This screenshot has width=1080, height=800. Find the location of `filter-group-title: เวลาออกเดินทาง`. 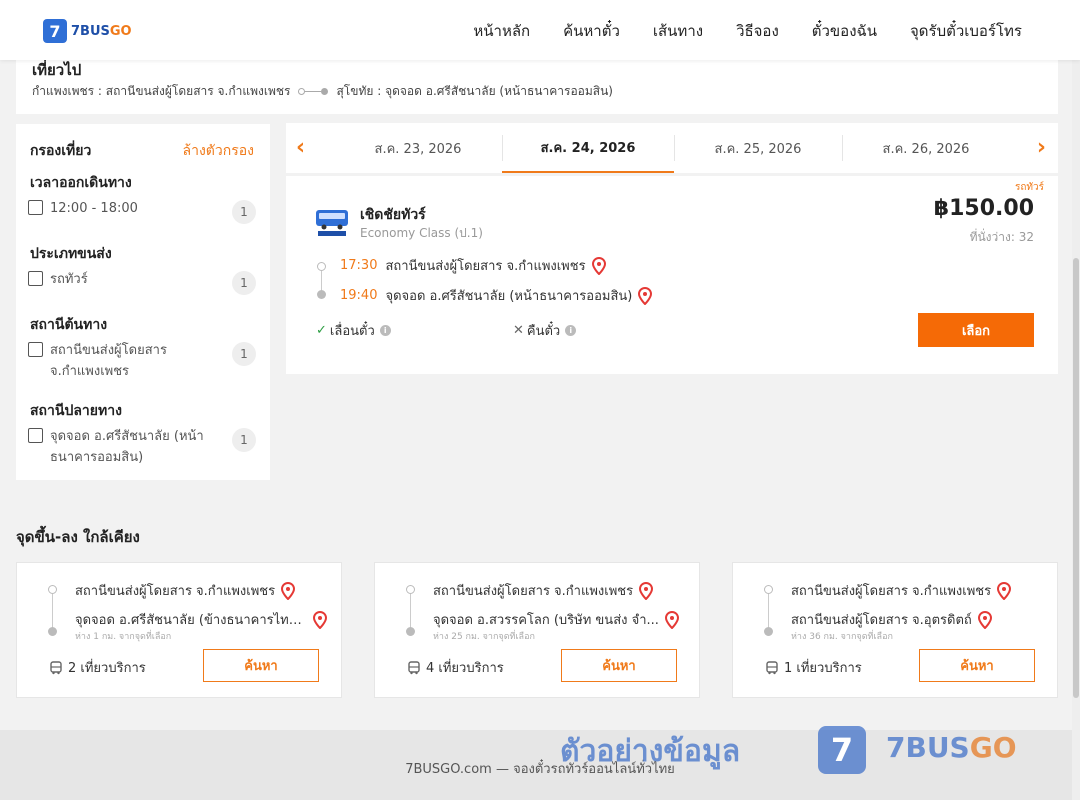

filter-group-title: เวลาออกเดินทาง is located at coordinates (81, 183).